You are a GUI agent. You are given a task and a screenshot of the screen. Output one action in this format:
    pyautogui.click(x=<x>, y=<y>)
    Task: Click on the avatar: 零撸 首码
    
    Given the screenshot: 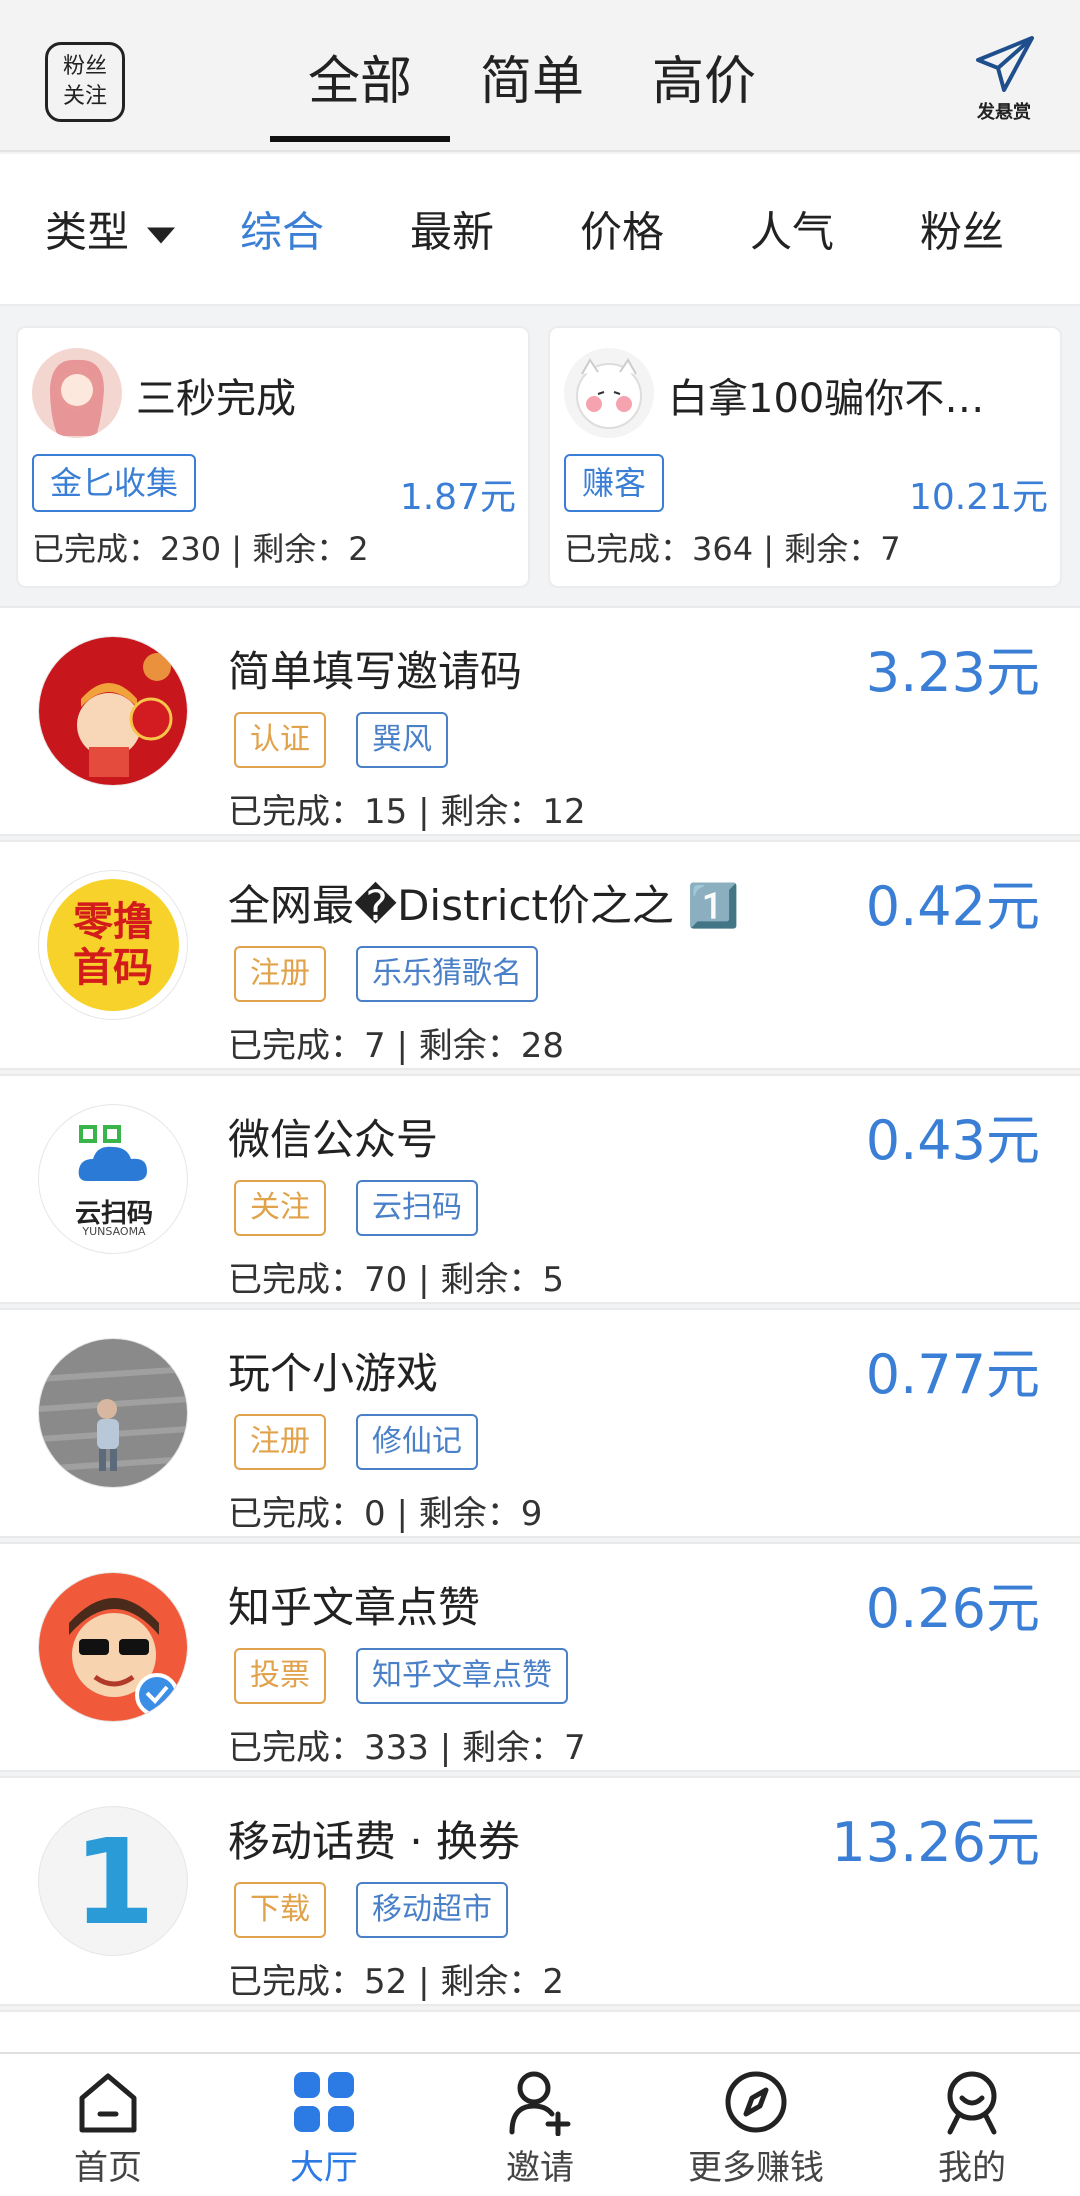 What is the action you would take?
    pyautogui.click(x=113, y=945)
    